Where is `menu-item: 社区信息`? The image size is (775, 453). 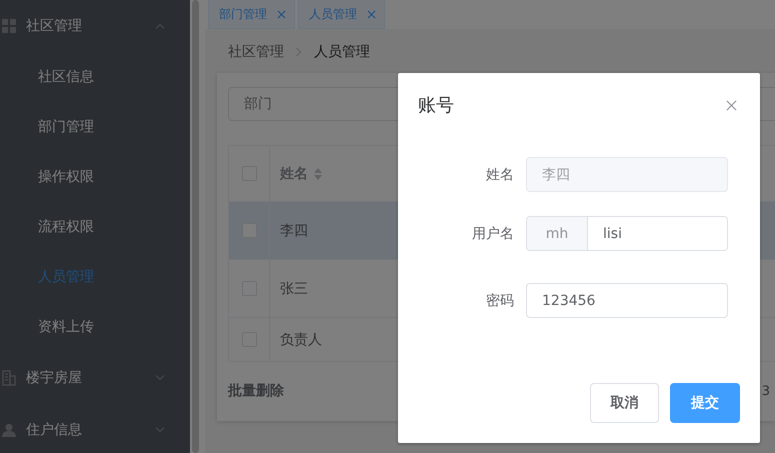
menu-item: 社区信息 is located at coordinates (95, 77).